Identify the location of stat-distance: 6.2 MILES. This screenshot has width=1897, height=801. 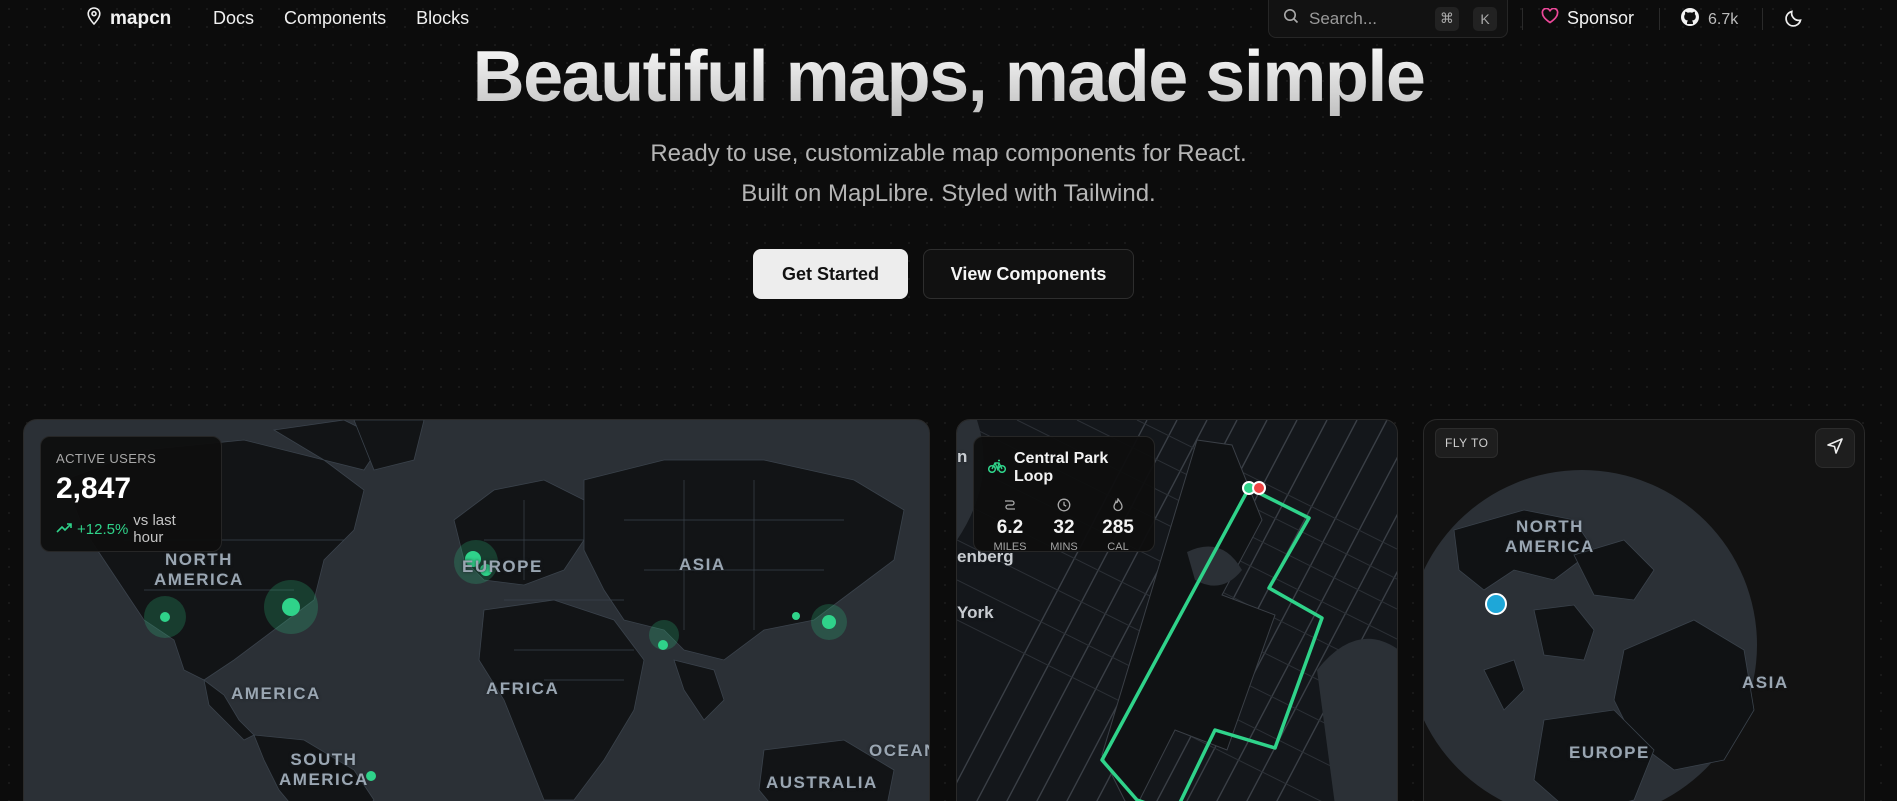
(1010, 525).